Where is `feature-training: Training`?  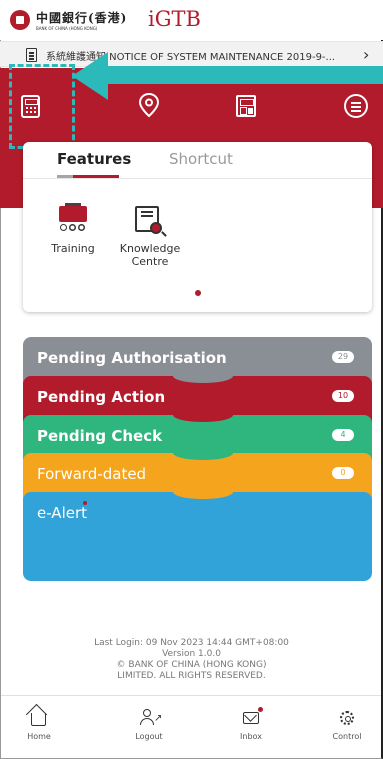 feature-training: Training is located at coordinates (73, 229).